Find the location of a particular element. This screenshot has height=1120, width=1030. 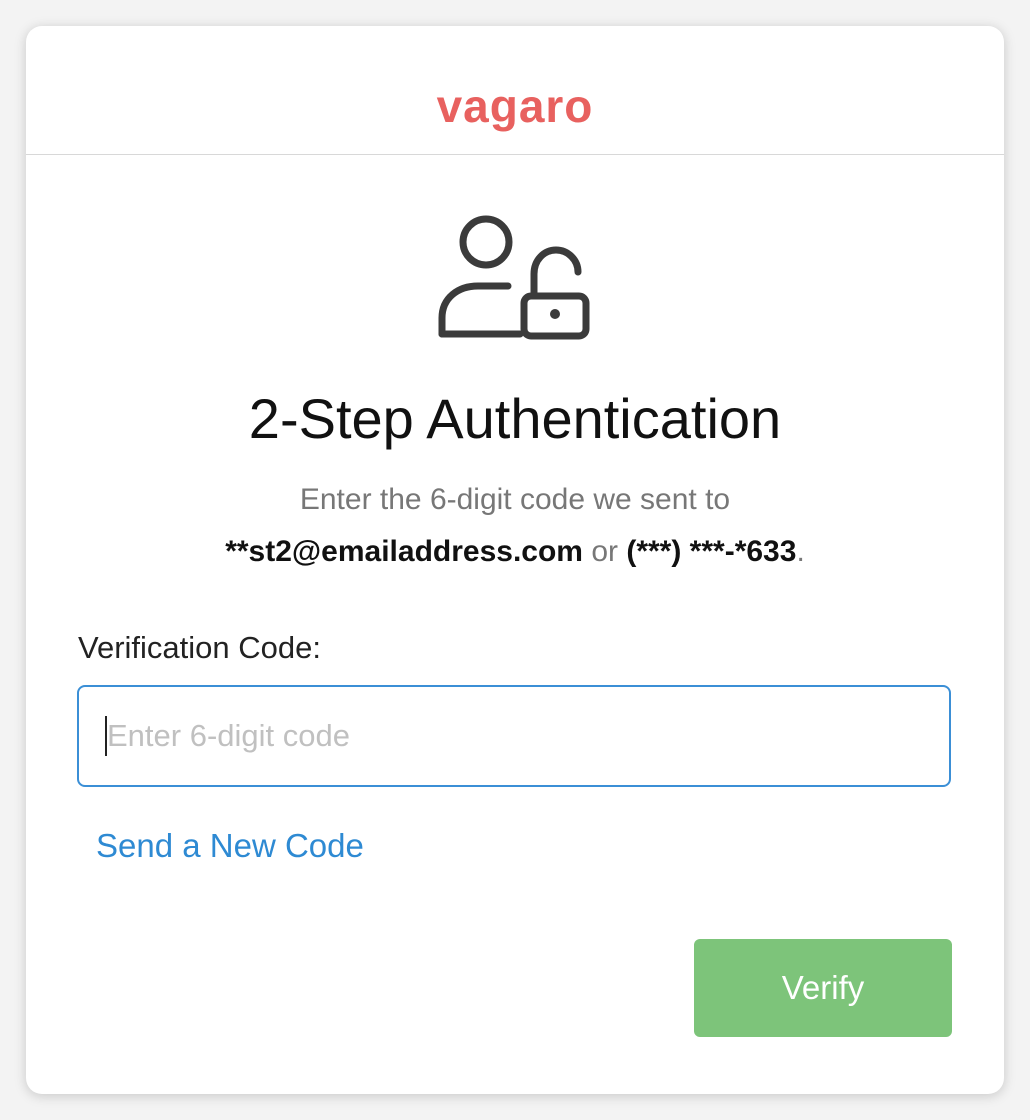

vagaro-logo: vagaro is located at coordinates (515, 106).